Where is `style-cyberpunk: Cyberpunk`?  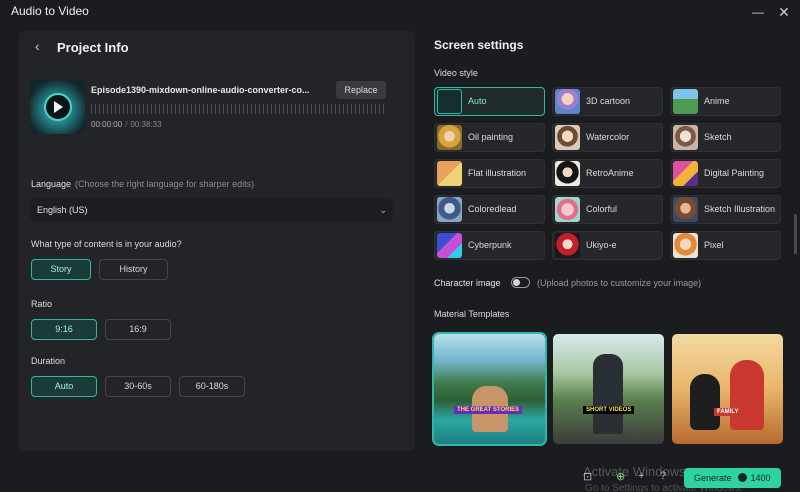
style-cyberpunk: Cyberpunk is located at coordinates (489, 245).